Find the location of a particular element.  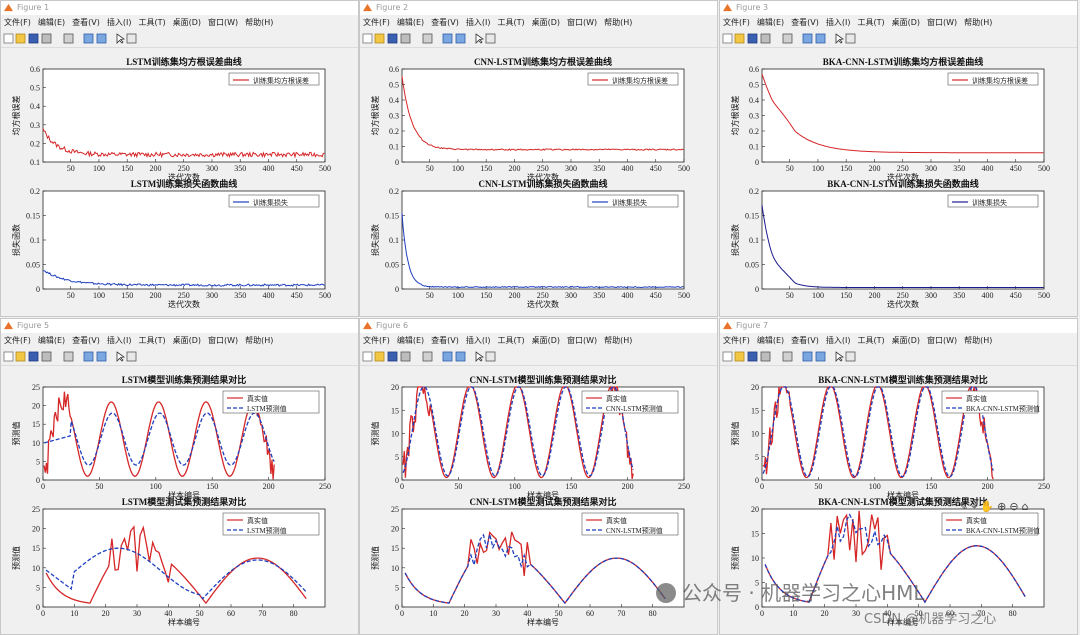

title-bar: Figure 6 is located at coordinates (538, 326).